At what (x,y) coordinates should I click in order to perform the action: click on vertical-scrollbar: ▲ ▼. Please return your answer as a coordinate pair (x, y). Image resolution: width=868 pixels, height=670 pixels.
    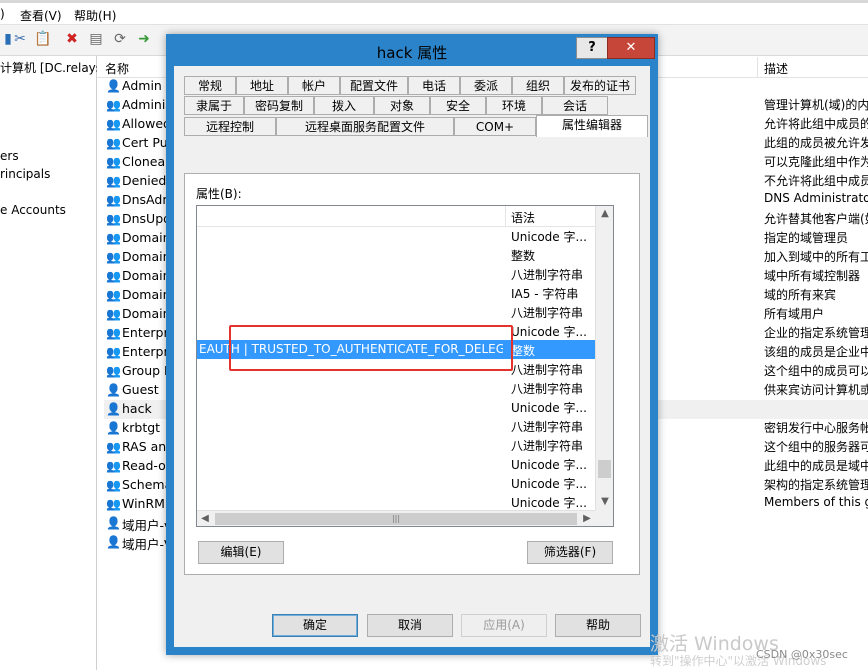
    Looking at the image, I should click on (604, 358).